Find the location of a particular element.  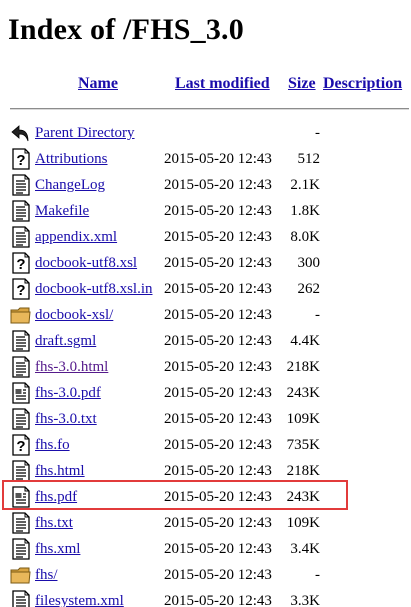

size-cell: 1.8K is located at coordinates (305, 211).